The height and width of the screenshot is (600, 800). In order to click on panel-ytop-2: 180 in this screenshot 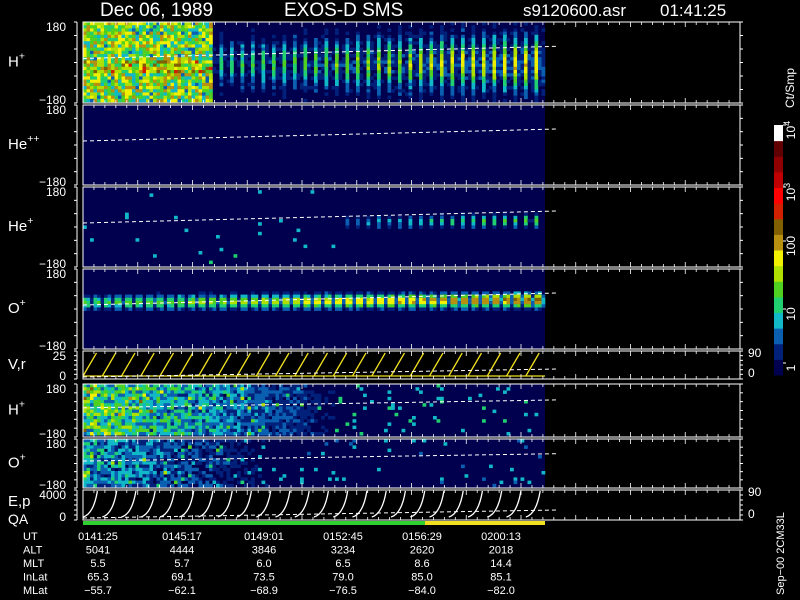, I will do `click(56, 110)`.